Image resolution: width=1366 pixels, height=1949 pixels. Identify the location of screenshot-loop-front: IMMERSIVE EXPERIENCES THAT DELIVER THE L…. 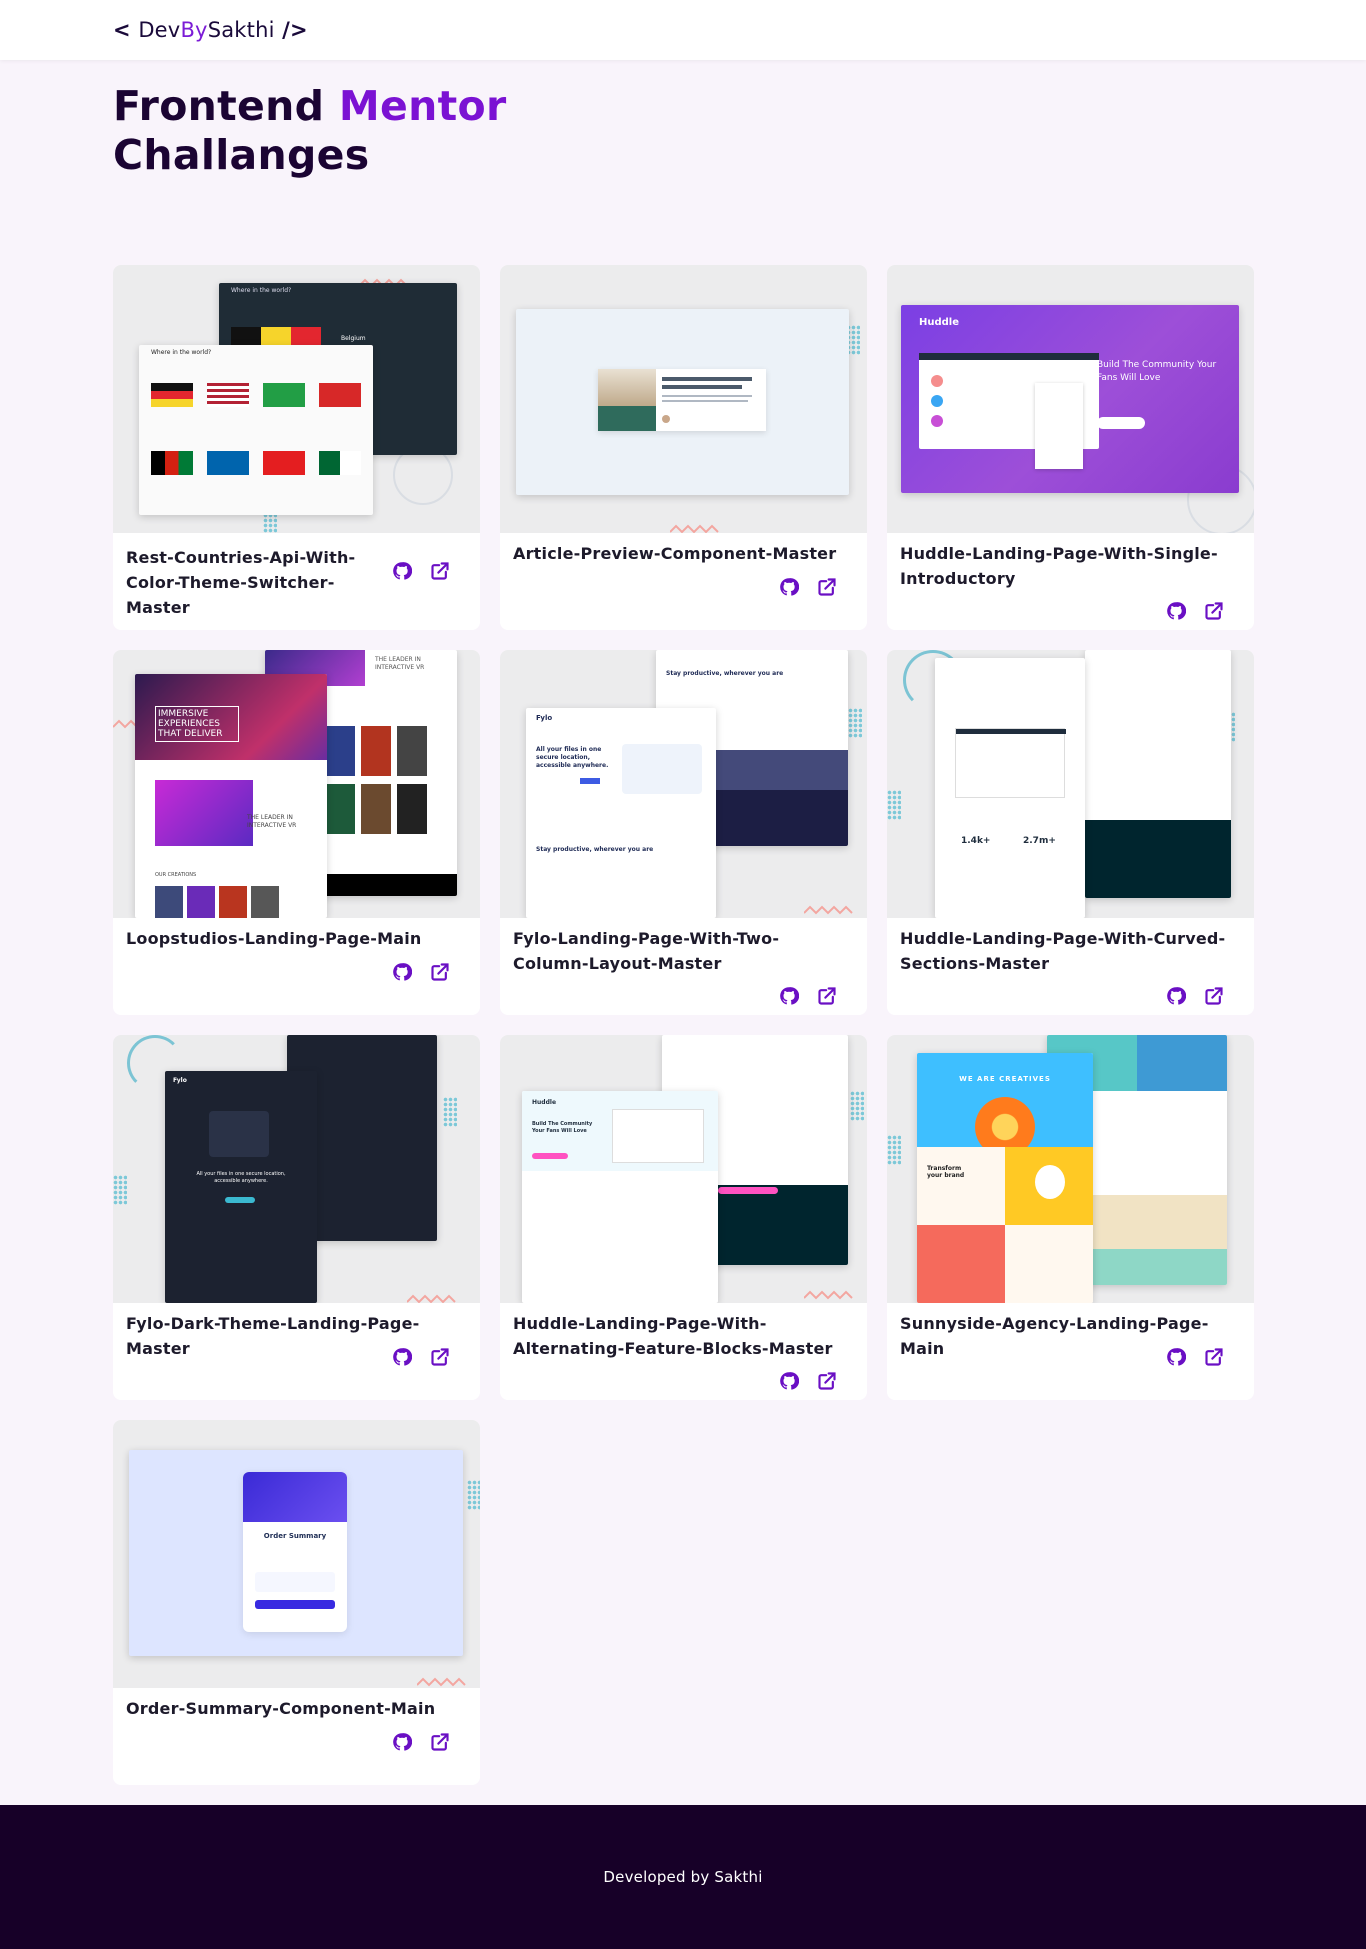
(231, 796).